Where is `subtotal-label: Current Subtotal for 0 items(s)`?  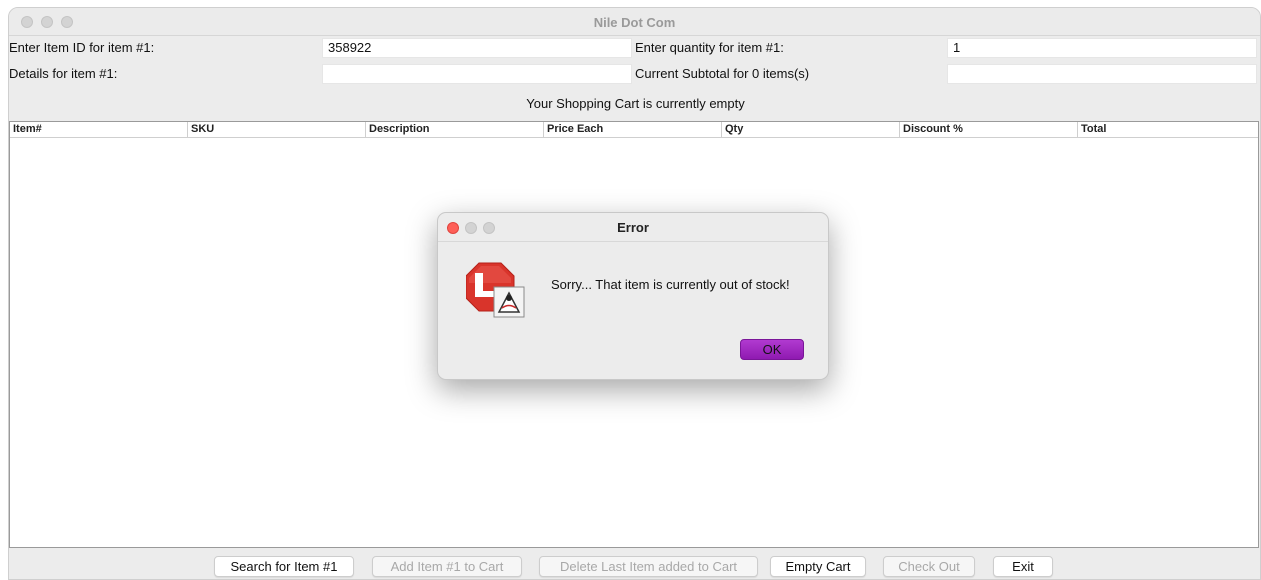
subtotal-label: Current Subtotal for 0 items(s) is located at coordinates (722, 73).